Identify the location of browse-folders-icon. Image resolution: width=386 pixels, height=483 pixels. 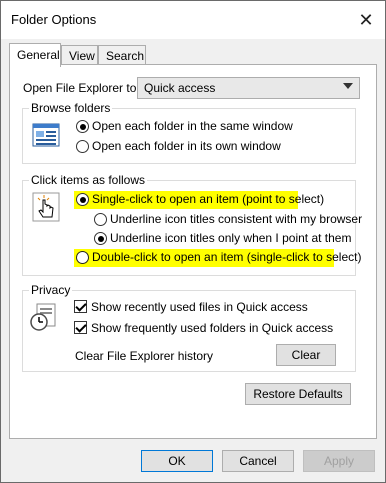
(46, 136).